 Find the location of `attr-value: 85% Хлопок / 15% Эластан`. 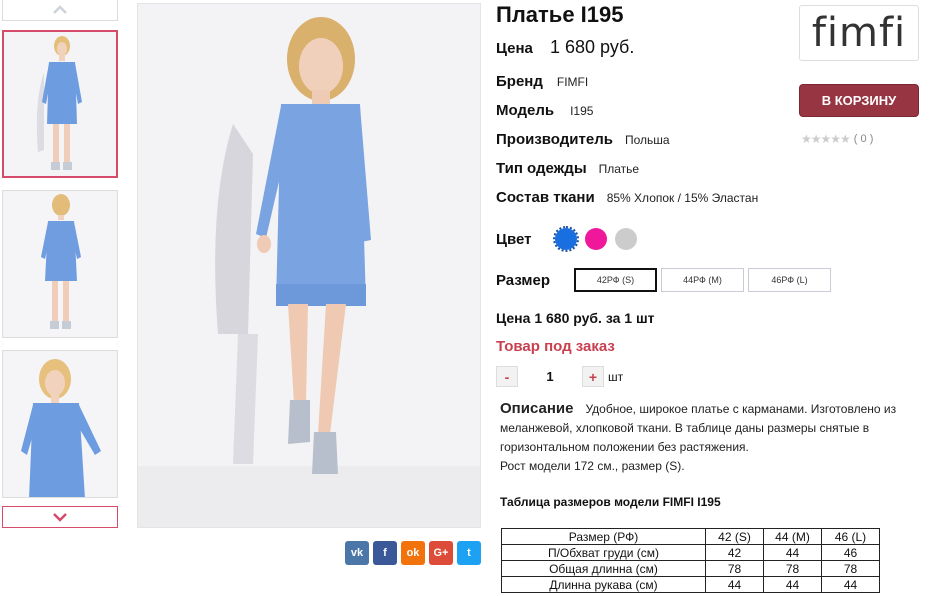

attr-value: 85% Хлопок / 15% Эластан is located at coordinates (682, 198).